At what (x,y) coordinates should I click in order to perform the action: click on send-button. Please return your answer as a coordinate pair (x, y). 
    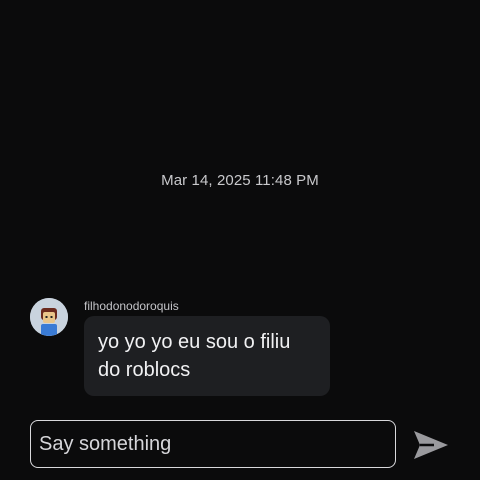
    Looking at the image, I should click on (431, 445).